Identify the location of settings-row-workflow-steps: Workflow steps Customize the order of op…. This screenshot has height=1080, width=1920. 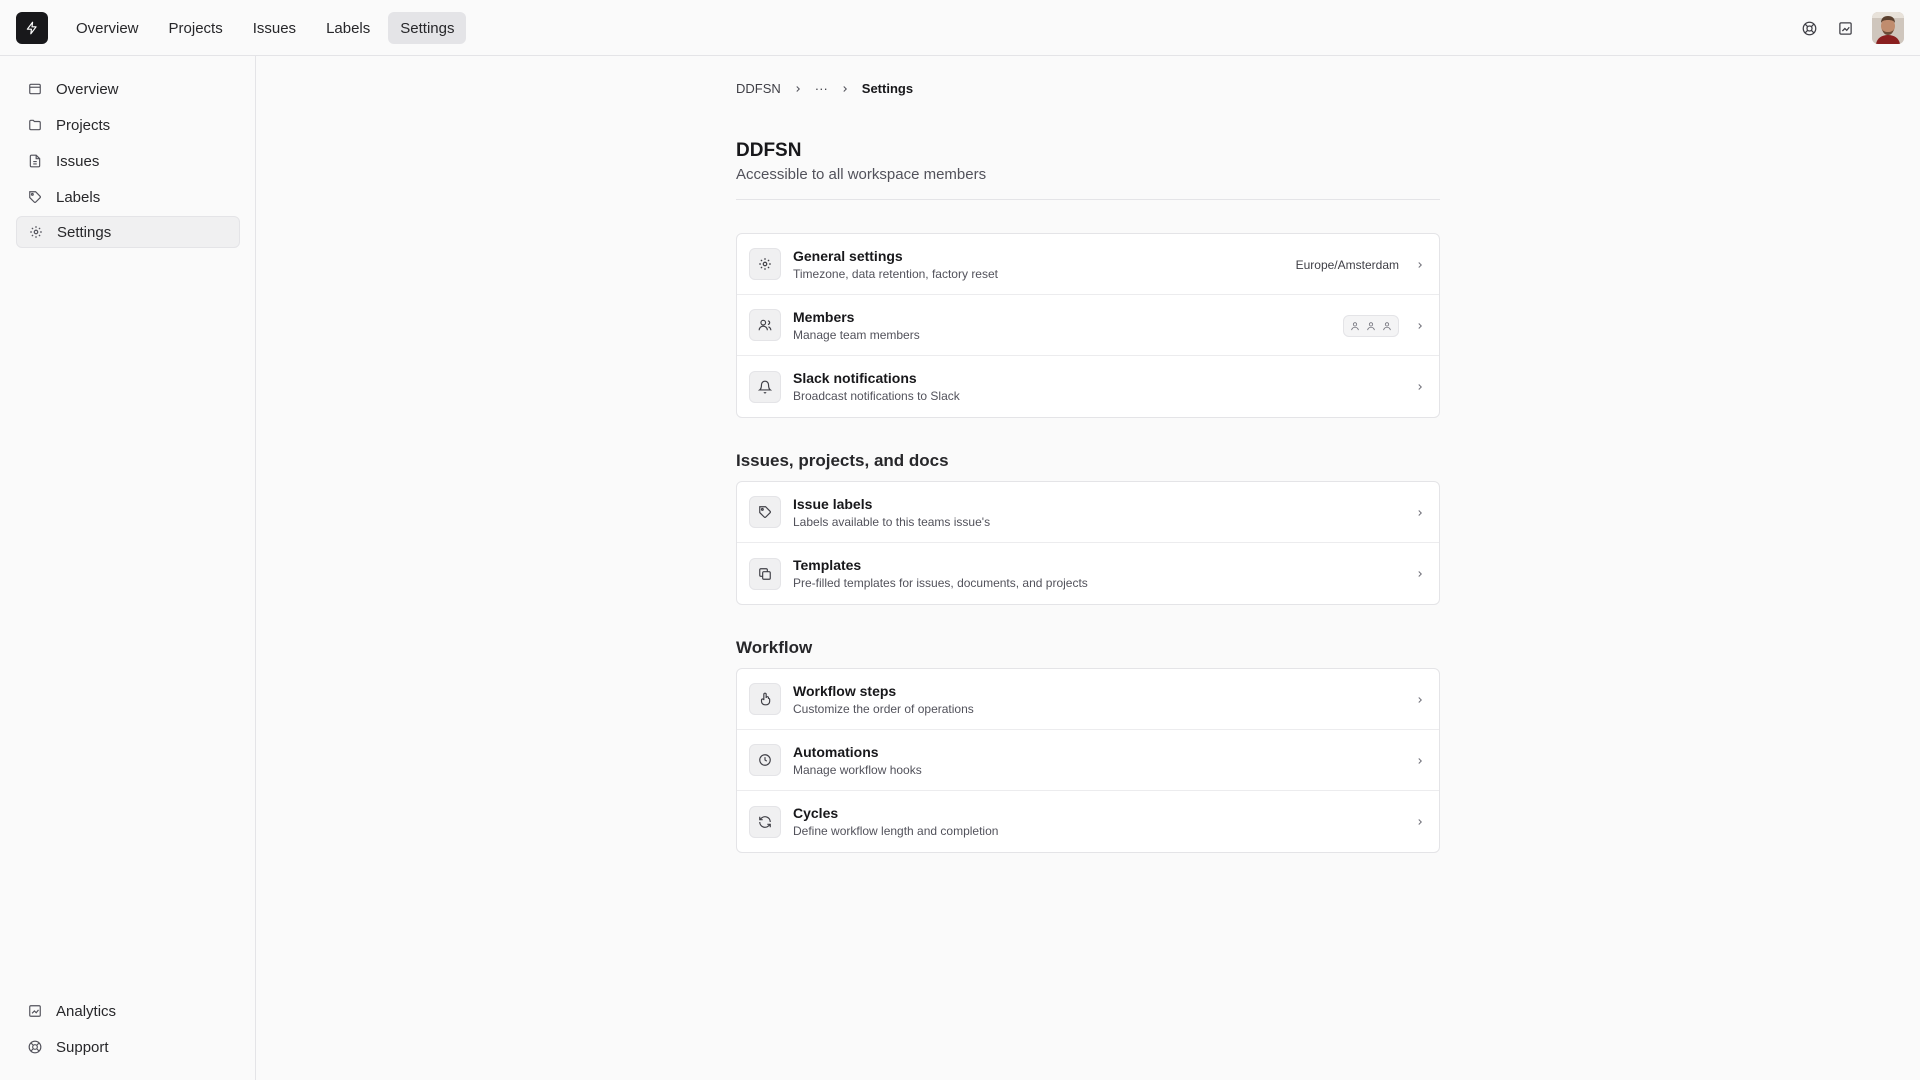
(1088, 699).